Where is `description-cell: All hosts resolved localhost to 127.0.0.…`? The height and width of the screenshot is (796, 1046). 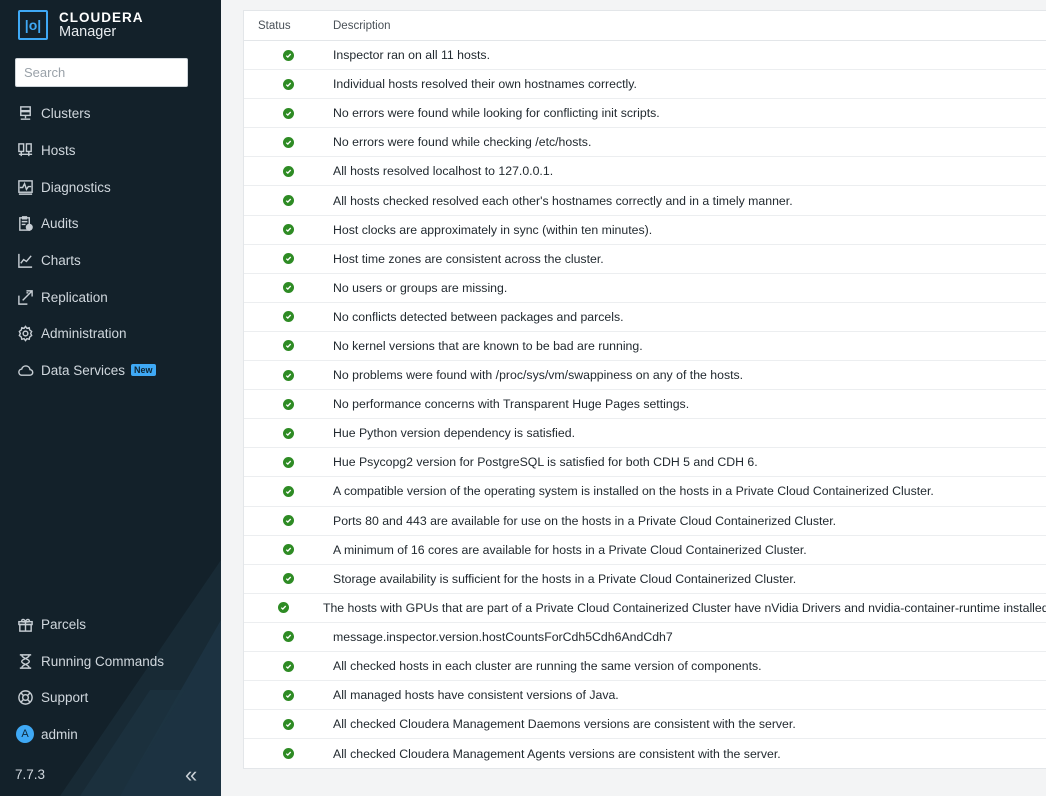 description-cell: All hosts resolved localhost to 127.0.0.… is located at coordinates (443, 171).